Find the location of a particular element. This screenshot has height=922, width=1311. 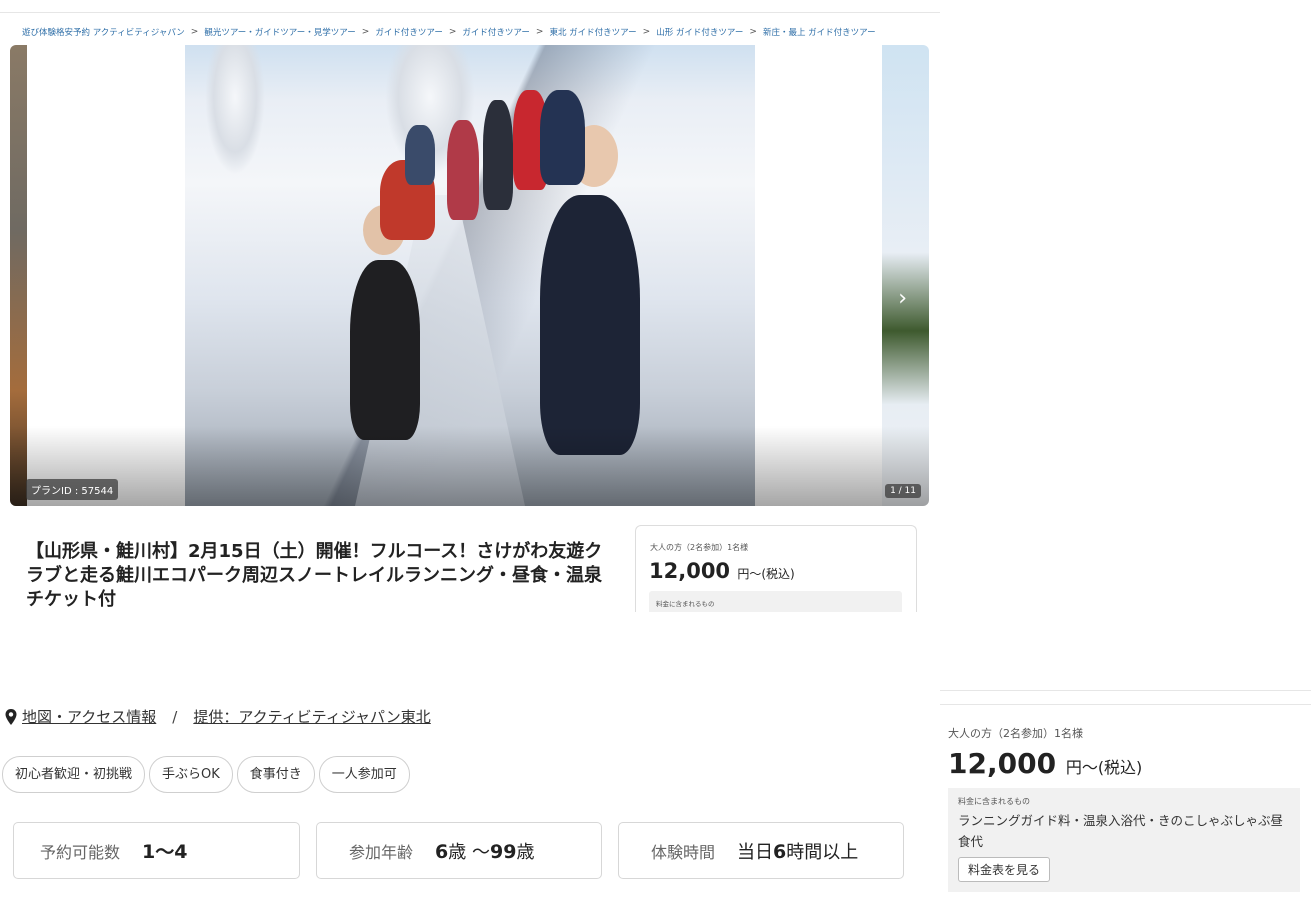

map-pin-icon is located at coordinates (11, 716).